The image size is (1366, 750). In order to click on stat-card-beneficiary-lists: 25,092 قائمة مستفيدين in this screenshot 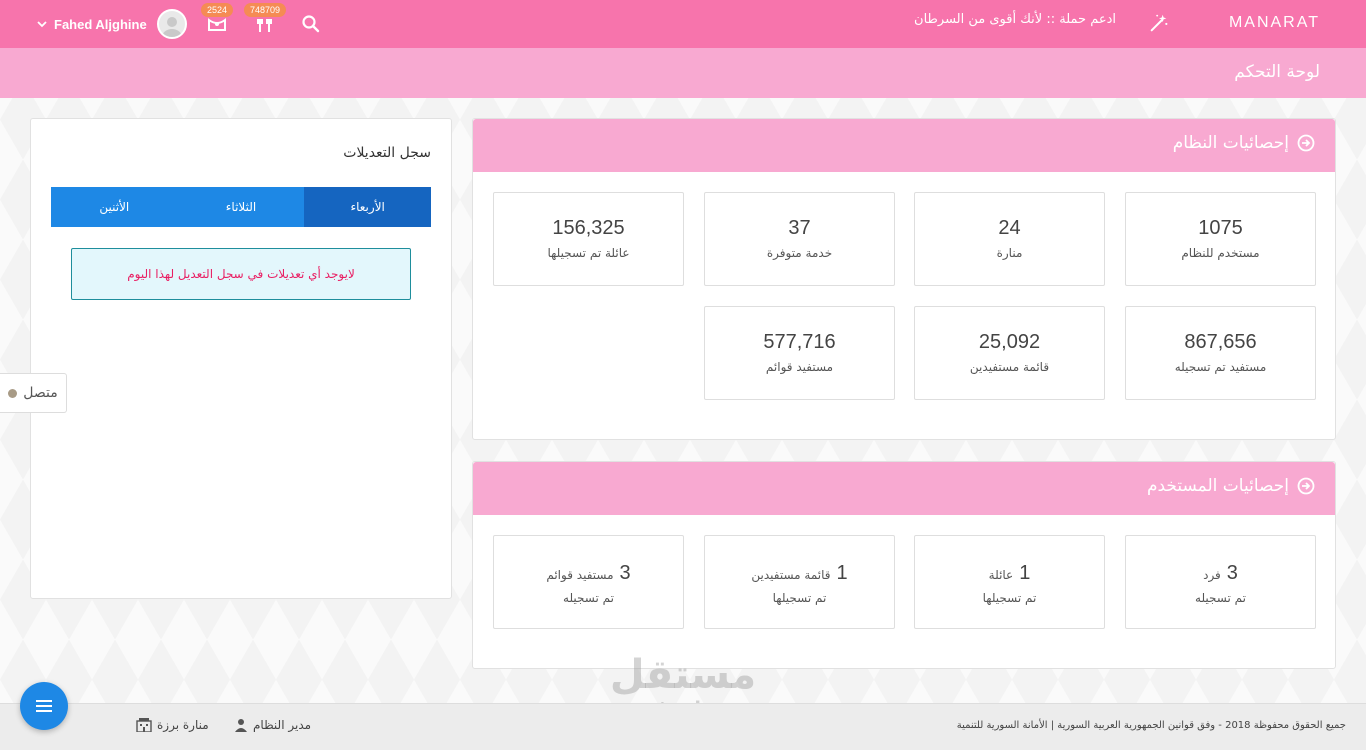, I will do `click(1009, 353)`.